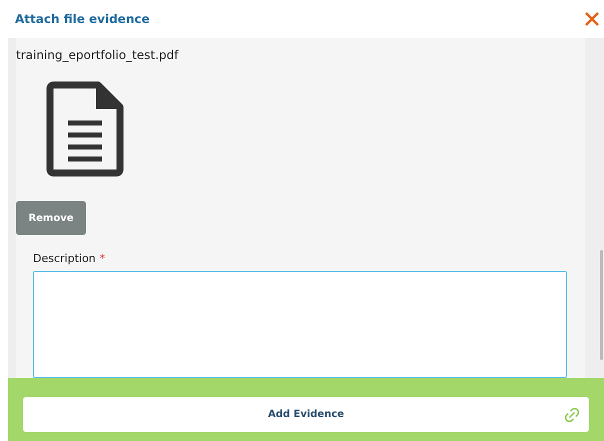  Describe the element at coordinates (51, 218) in the screenshot. I see `remove-button: Remove` at that location.